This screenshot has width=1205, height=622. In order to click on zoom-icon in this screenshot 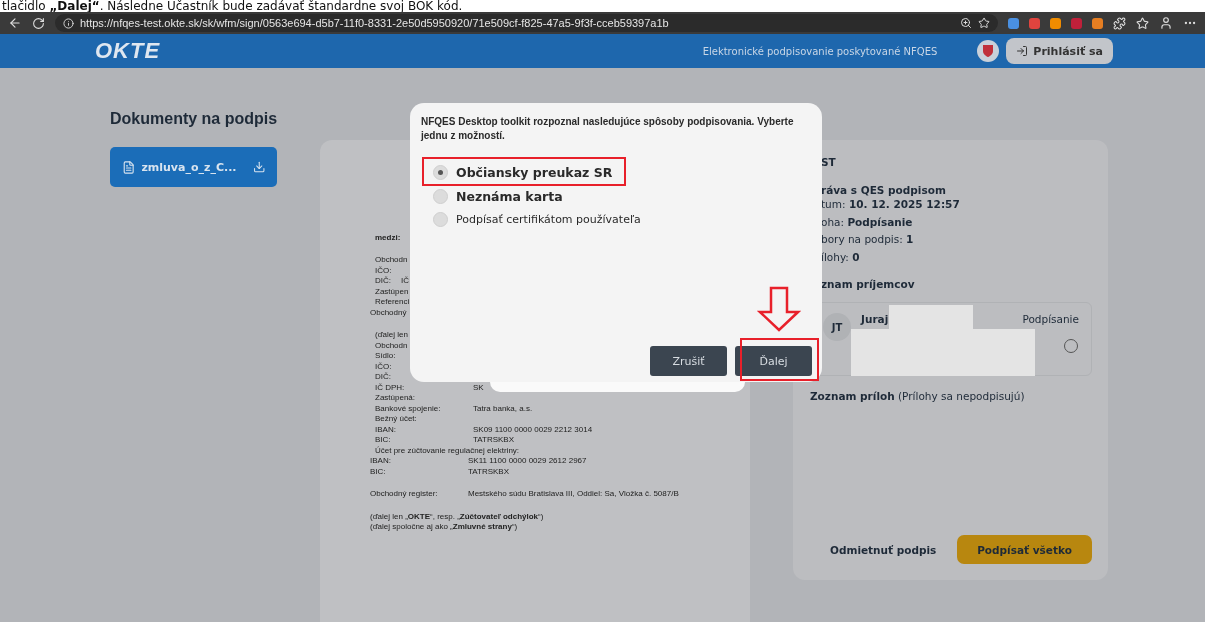, I will do `click(966, 23)`.